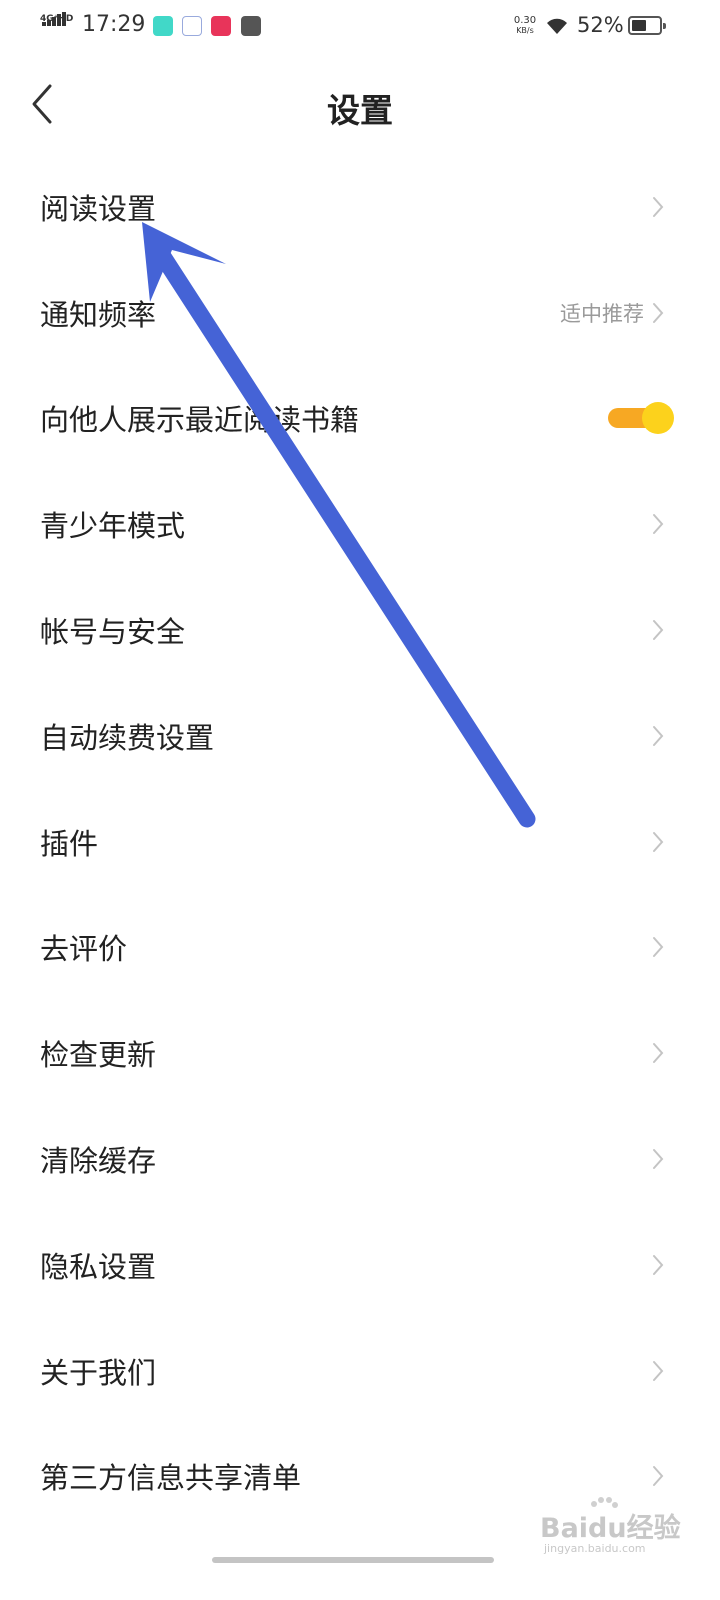 This screenshot has width=720, height=1600. I want to click on settings-item-label: 自动续费设置, so click(127, 737).